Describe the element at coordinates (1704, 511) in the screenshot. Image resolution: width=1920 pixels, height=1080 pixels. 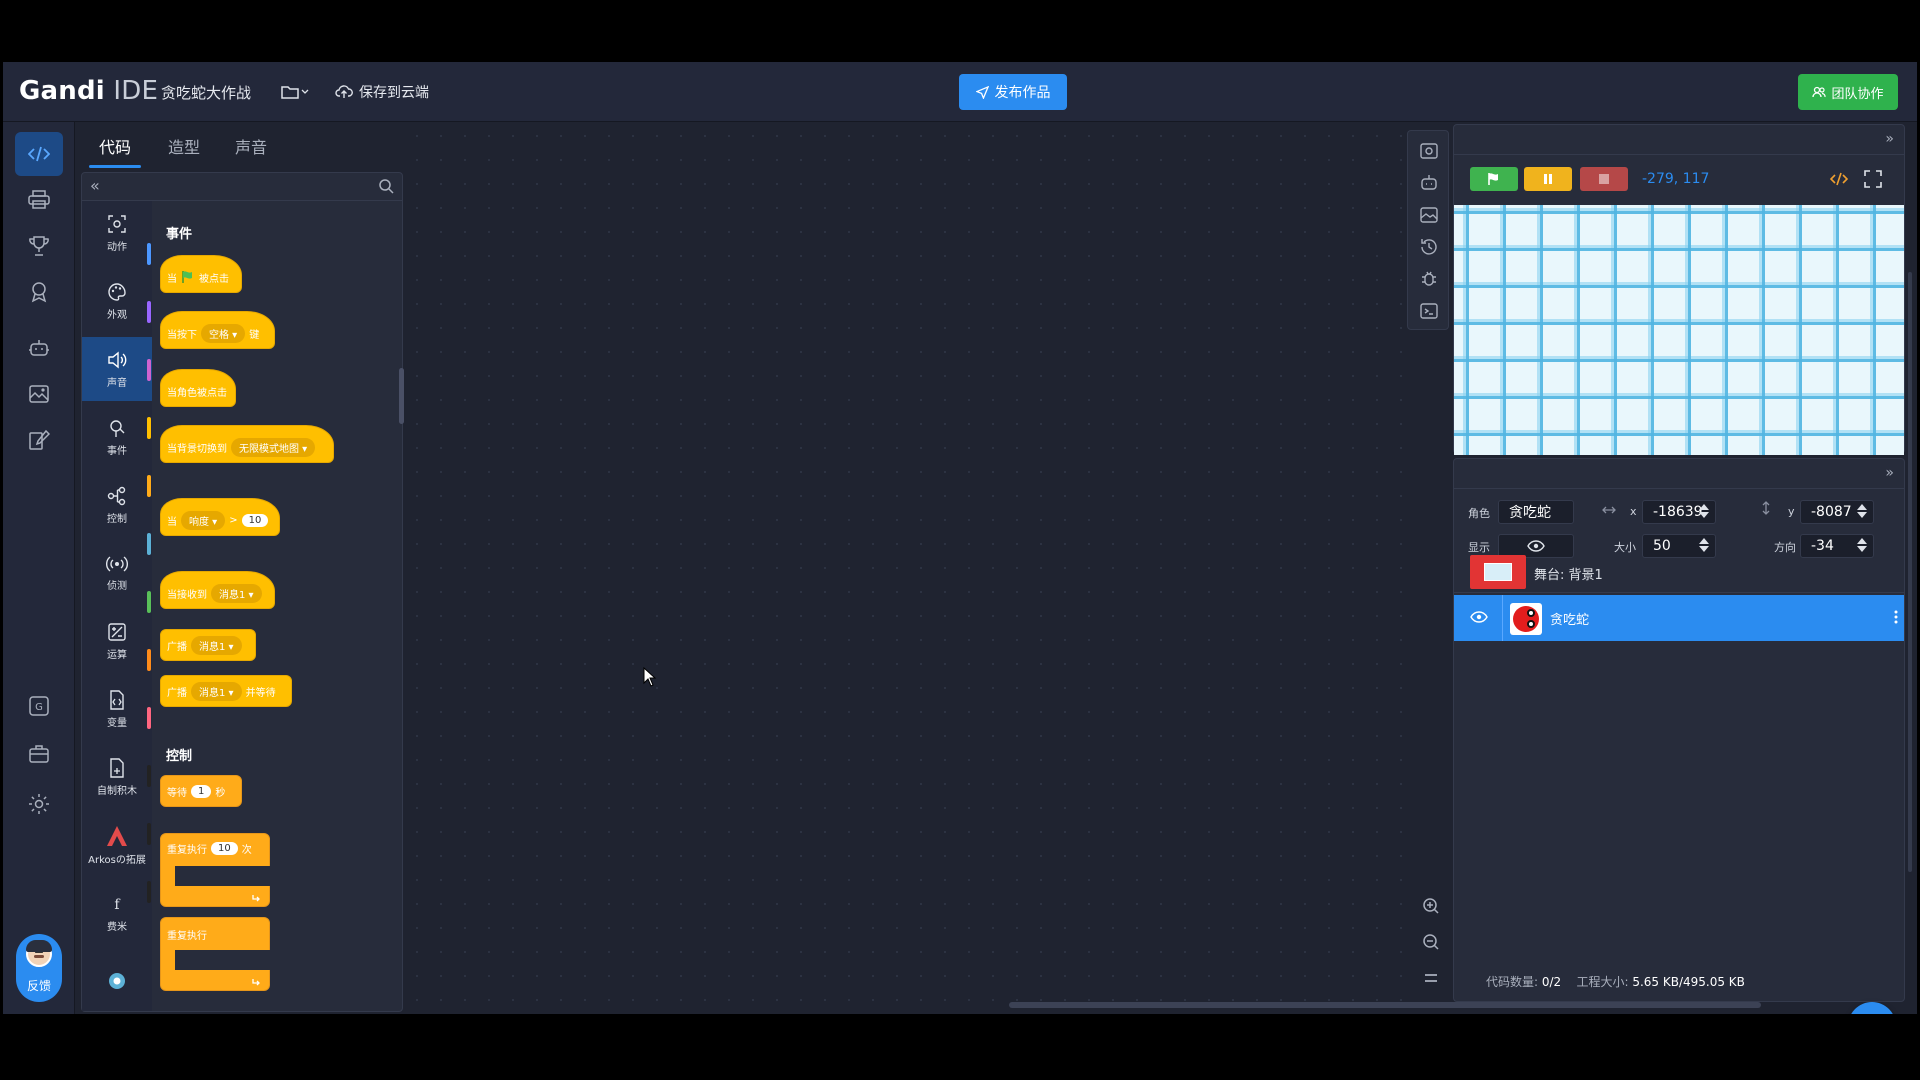
I see `x-stepper` at that location.